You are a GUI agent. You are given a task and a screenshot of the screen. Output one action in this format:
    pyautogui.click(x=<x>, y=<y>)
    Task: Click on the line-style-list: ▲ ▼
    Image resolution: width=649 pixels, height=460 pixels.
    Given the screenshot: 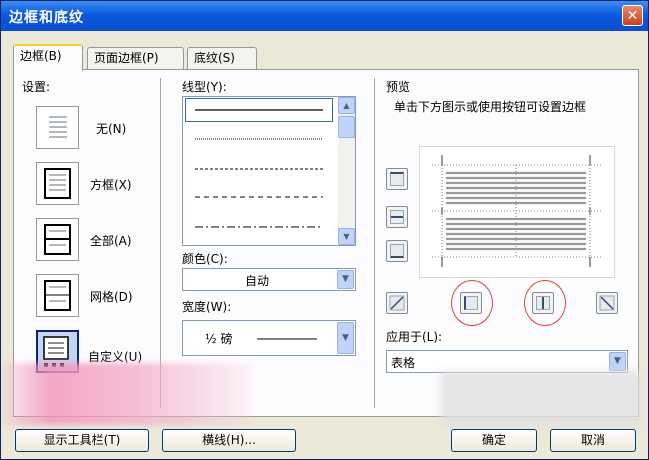 What is the action you would take?
    pyautogui.click(x=269, y=171)
    